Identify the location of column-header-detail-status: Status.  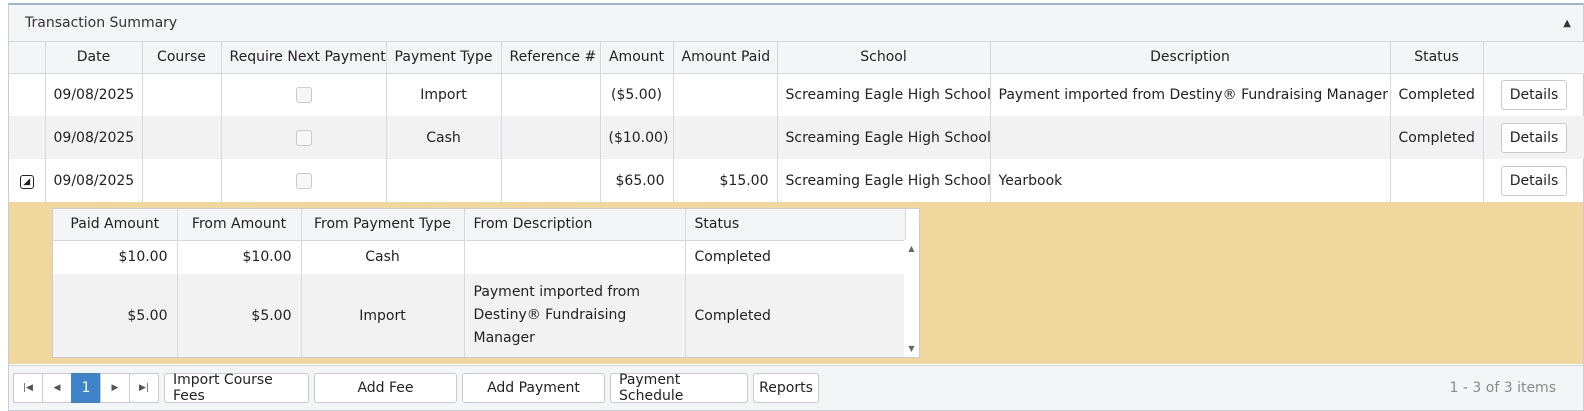
(795, 225).